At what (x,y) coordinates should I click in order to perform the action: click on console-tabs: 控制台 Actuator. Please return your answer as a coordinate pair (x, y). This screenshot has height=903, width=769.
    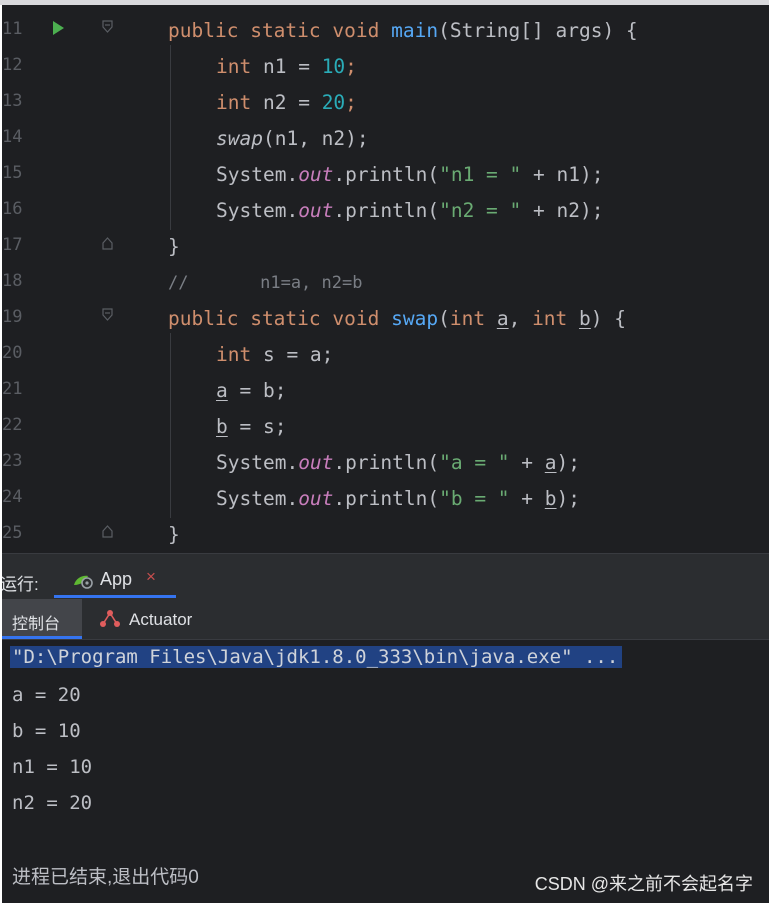
    Looking at the image, I should click on (385, 619).